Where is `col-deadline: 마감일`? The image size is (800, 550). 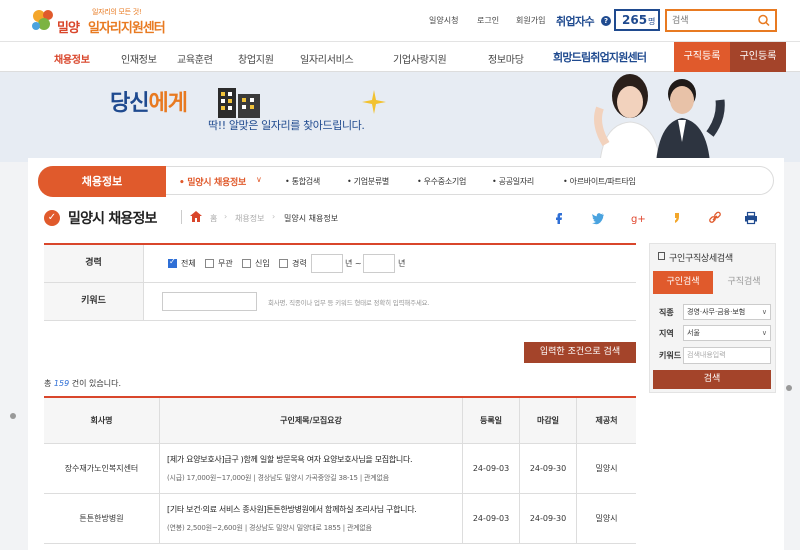
col-deadline: 마감일 is located at coordinates (548, 421).